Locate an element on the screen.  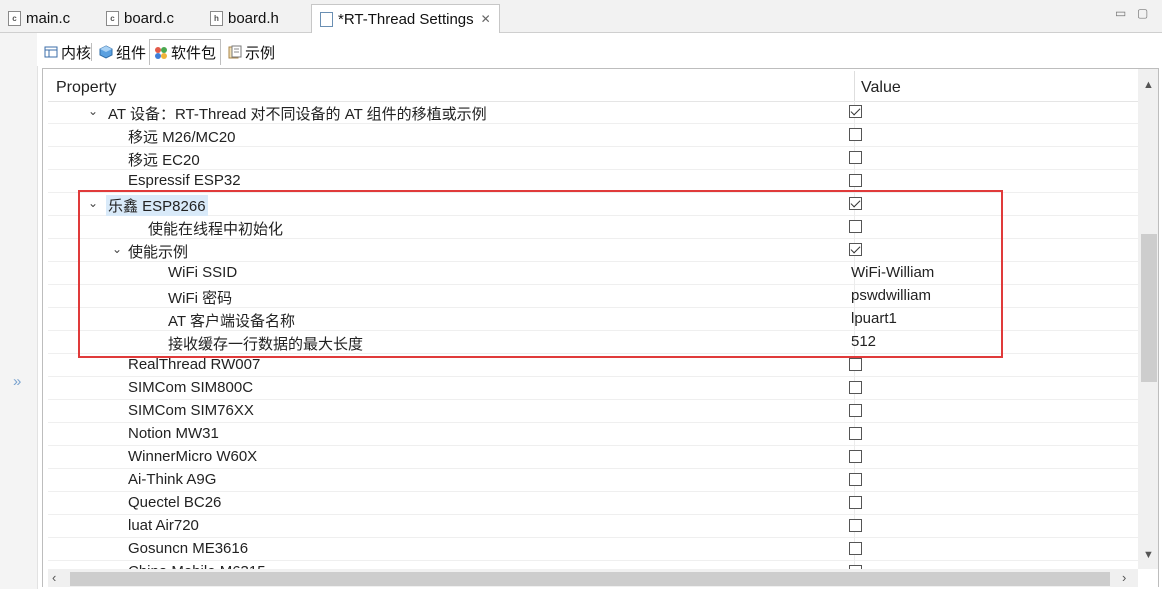
column-header-value: Value is located at coordinates (881, 88).